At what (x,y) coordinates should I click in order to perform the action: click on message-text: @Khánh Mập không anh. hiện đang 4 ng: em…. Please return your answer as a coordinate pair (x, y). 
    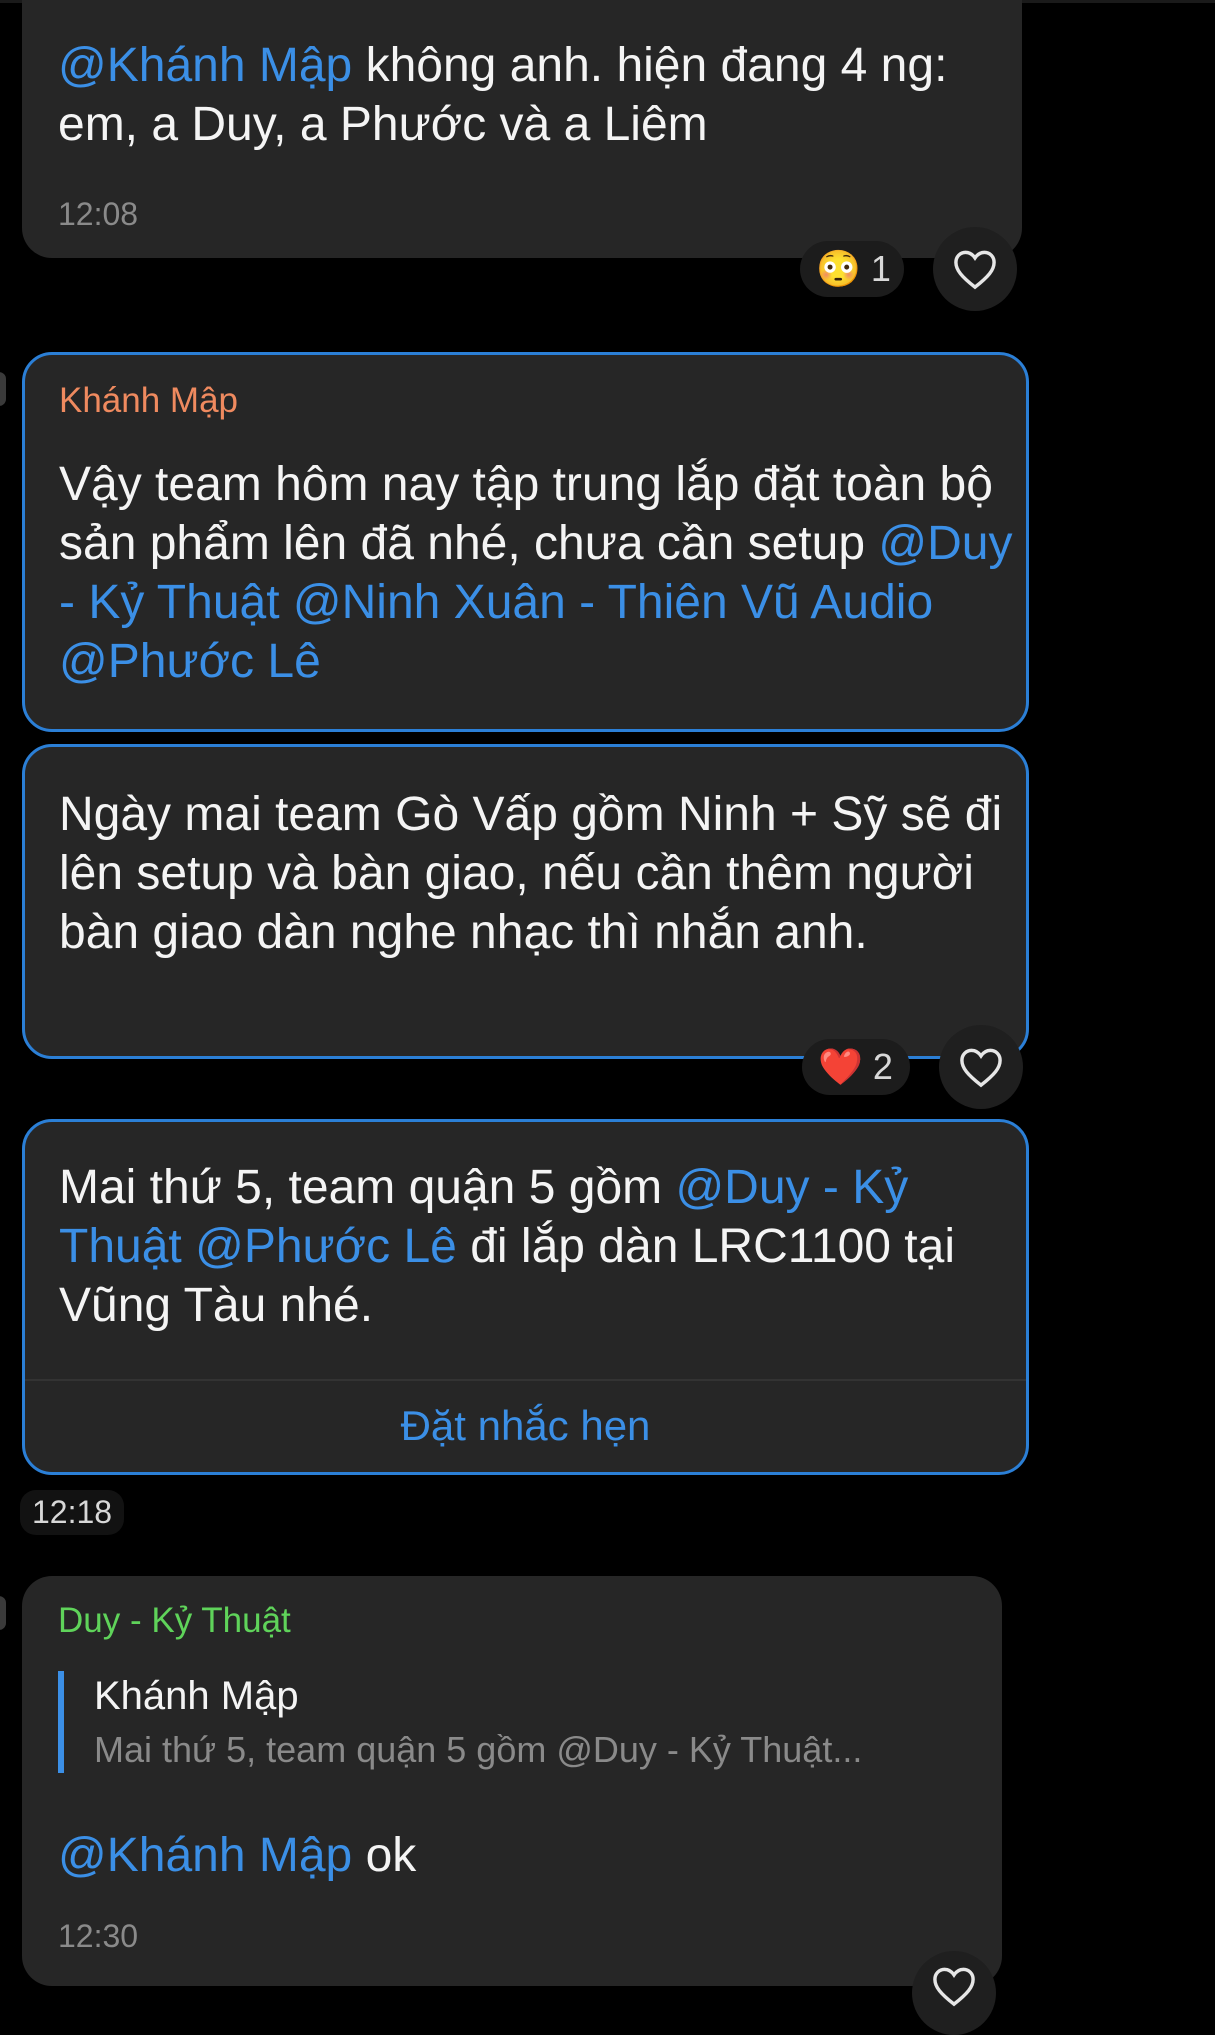
    Looking at the image, I should click on (508, 95).